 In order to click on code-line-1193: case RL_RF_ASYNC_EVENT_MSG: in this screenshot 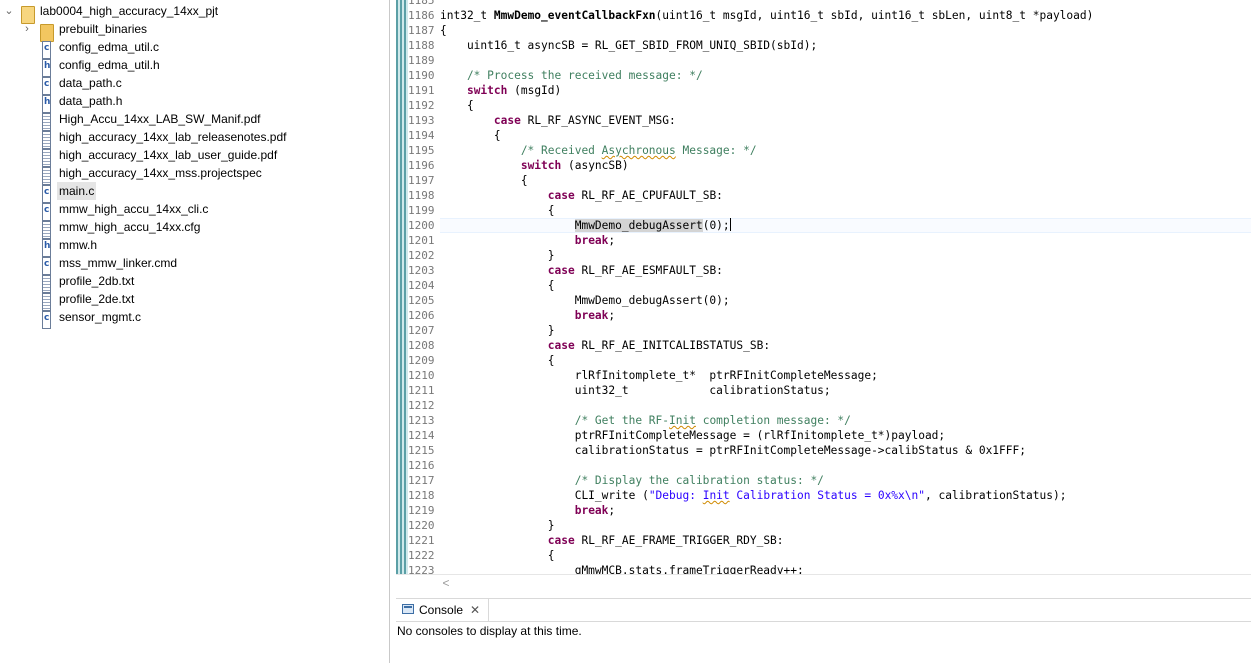, I will do `click(584, 120)`.